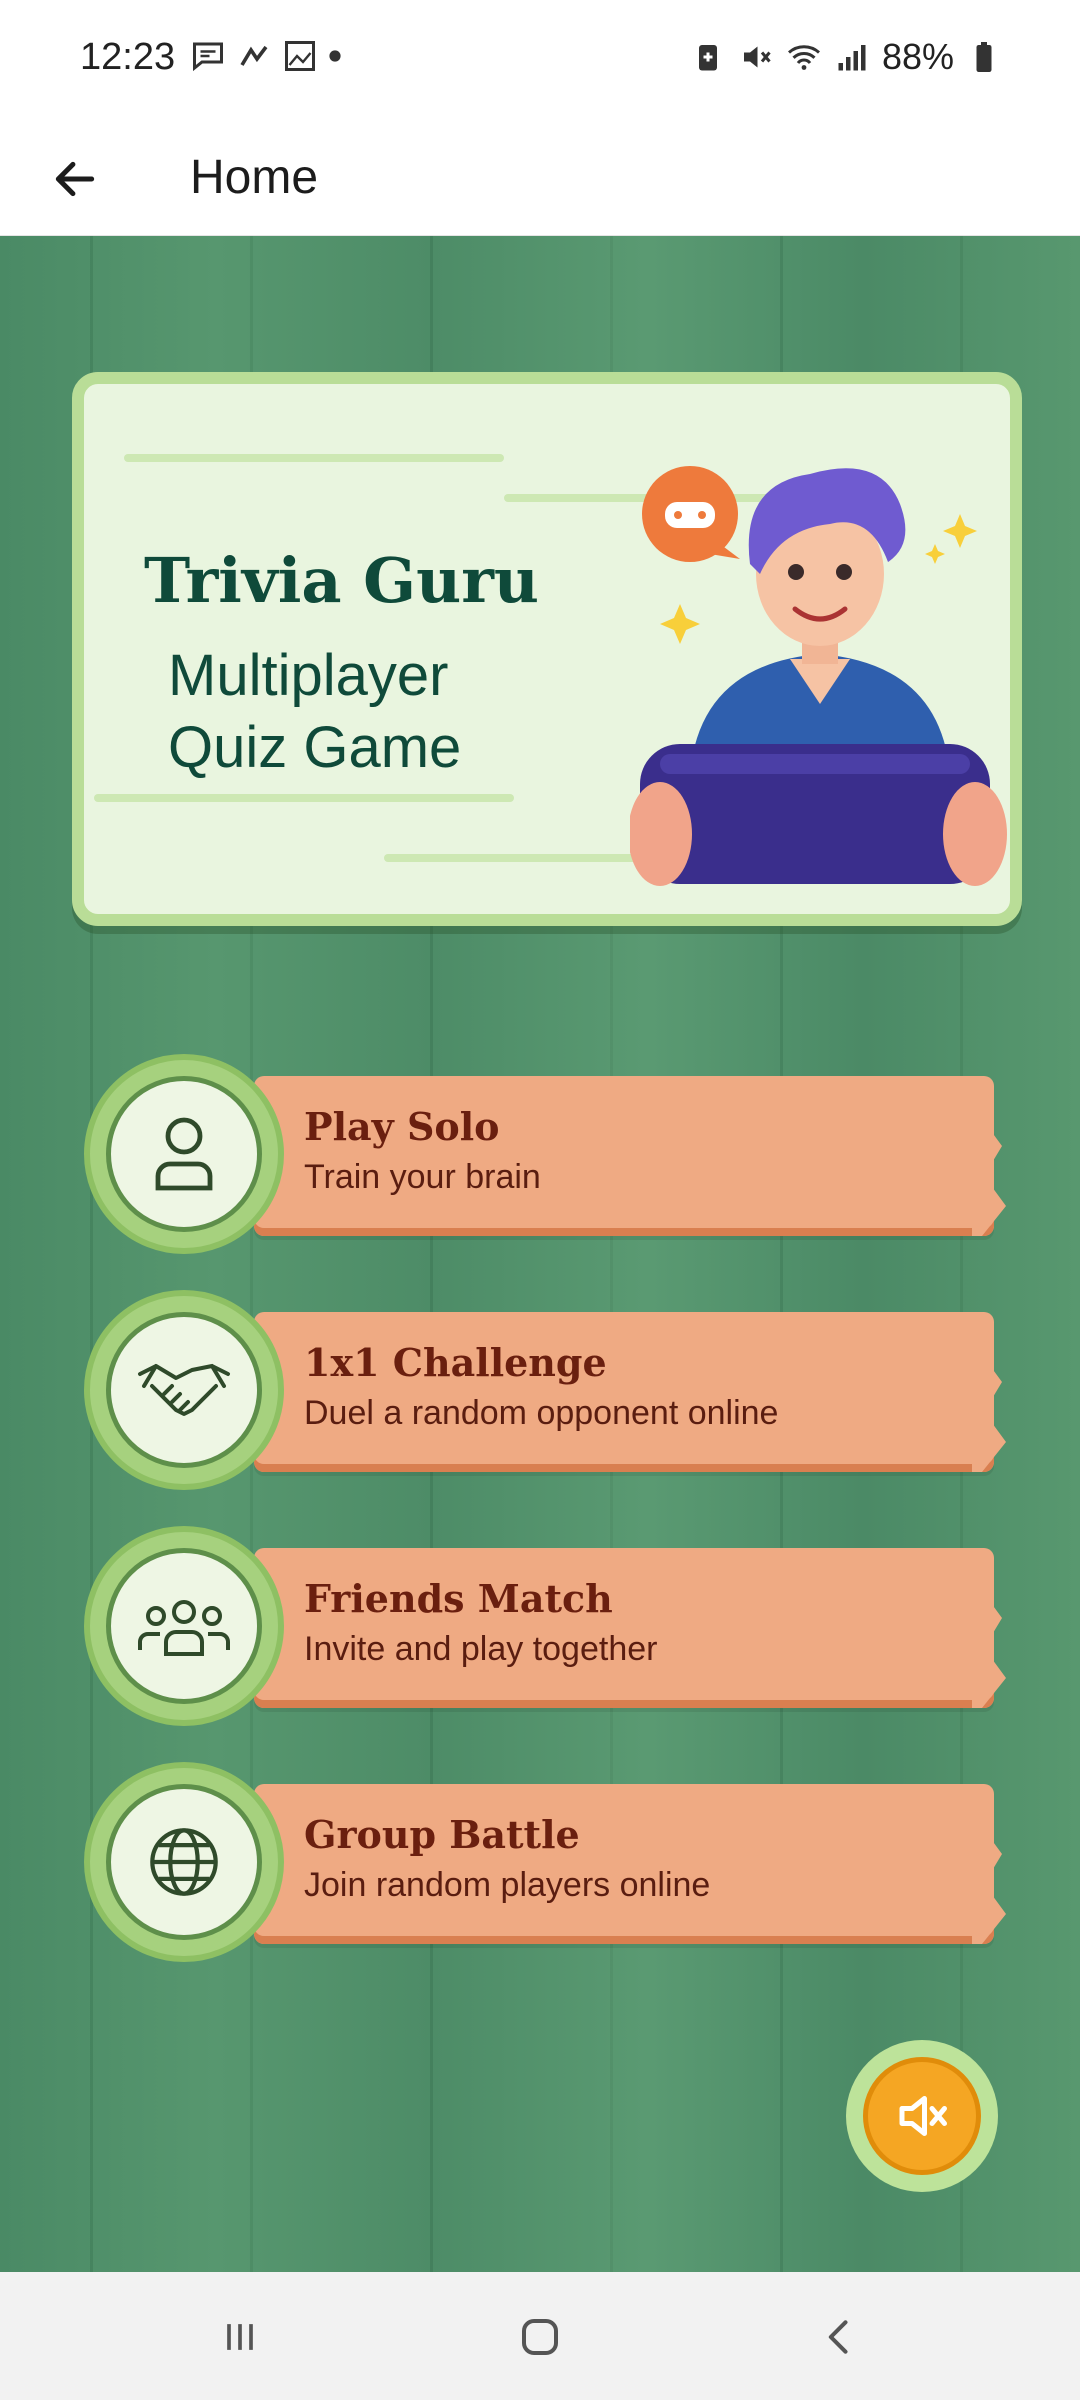  I want to click on menu-item-subtitle: Train your brain, so click(422, 1177).